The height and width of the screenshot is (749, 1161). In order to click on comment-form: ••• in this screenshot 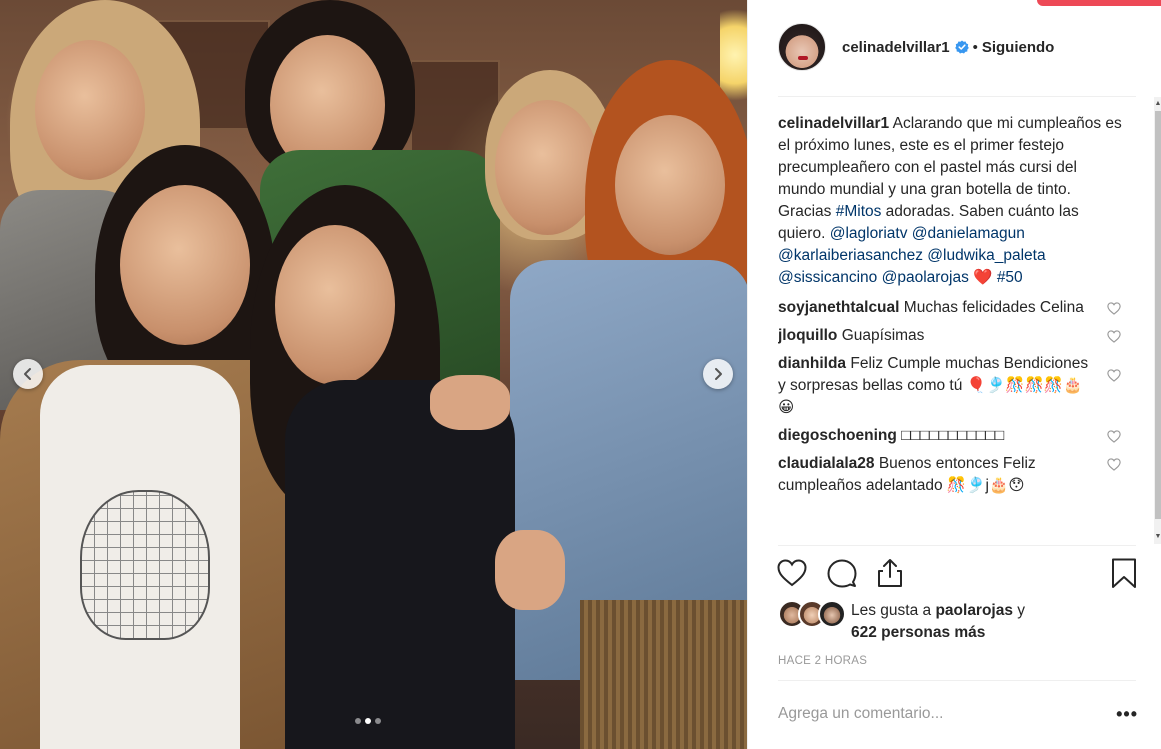, I will do `click(958, 714)`.